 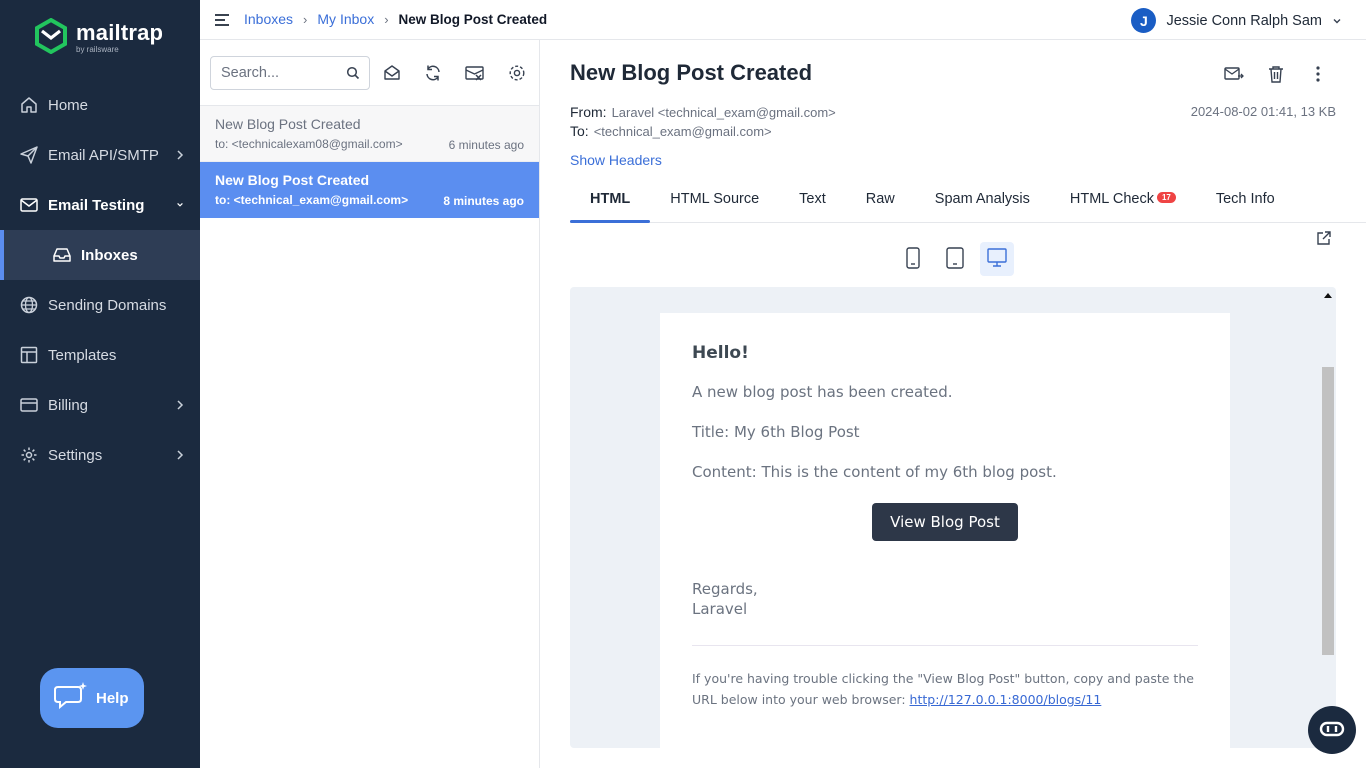 I want to click on sidebar-item-templates: Templates, so click(x=100, y=355).